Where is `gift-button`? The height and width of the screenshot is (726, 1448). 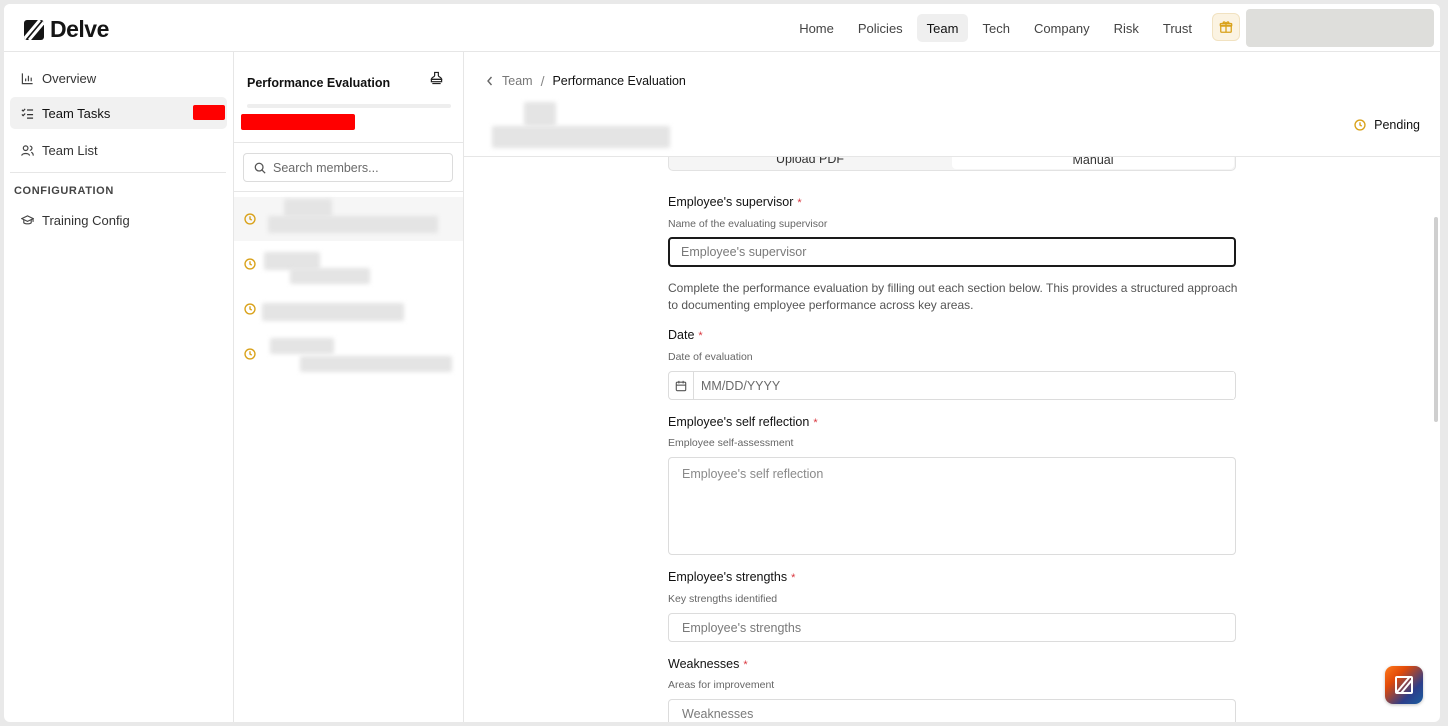 gift-button is located at coordinates (1226, 27).